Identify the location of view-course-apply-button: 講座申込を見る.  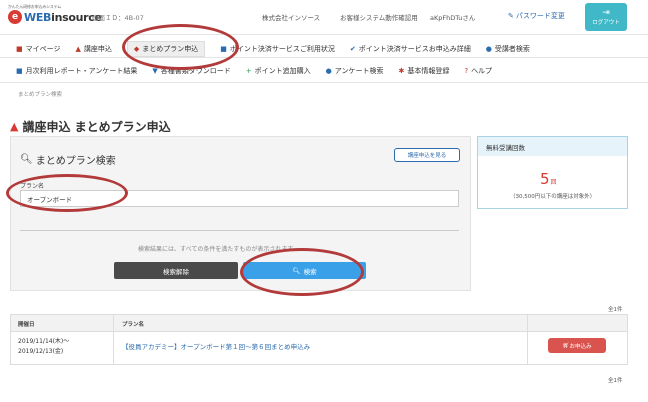
(427, 155).